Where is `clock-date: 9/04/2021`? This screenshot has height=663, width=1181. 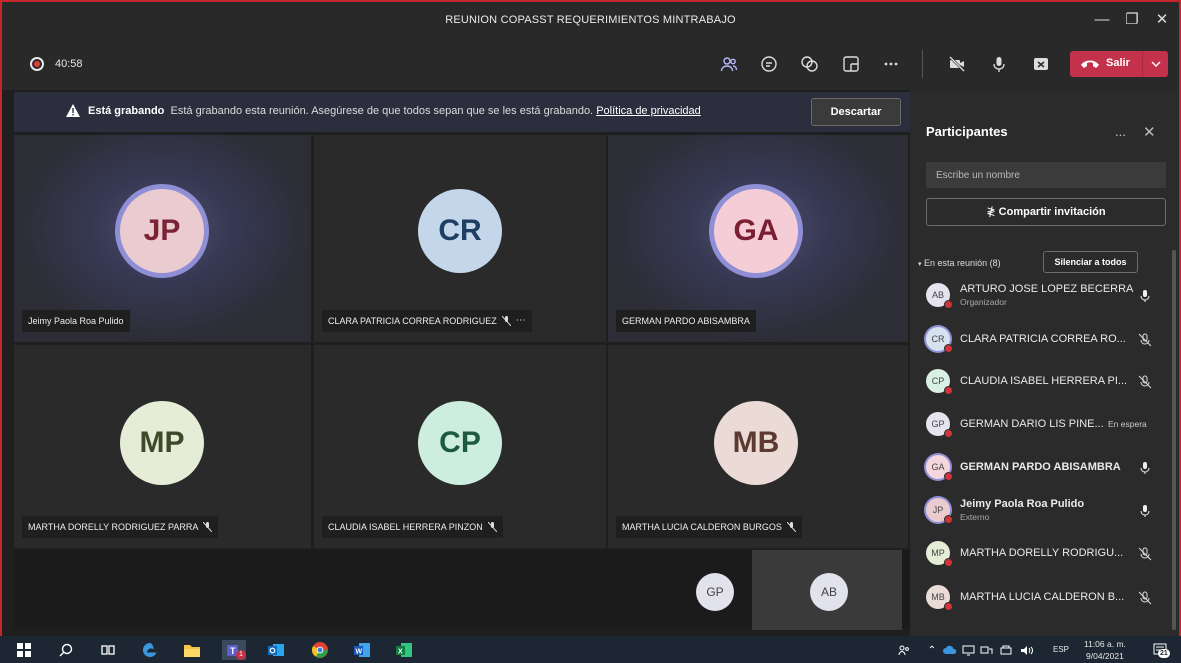
clock-date: 9/04/2021 is located at coordinates (1105, 656).